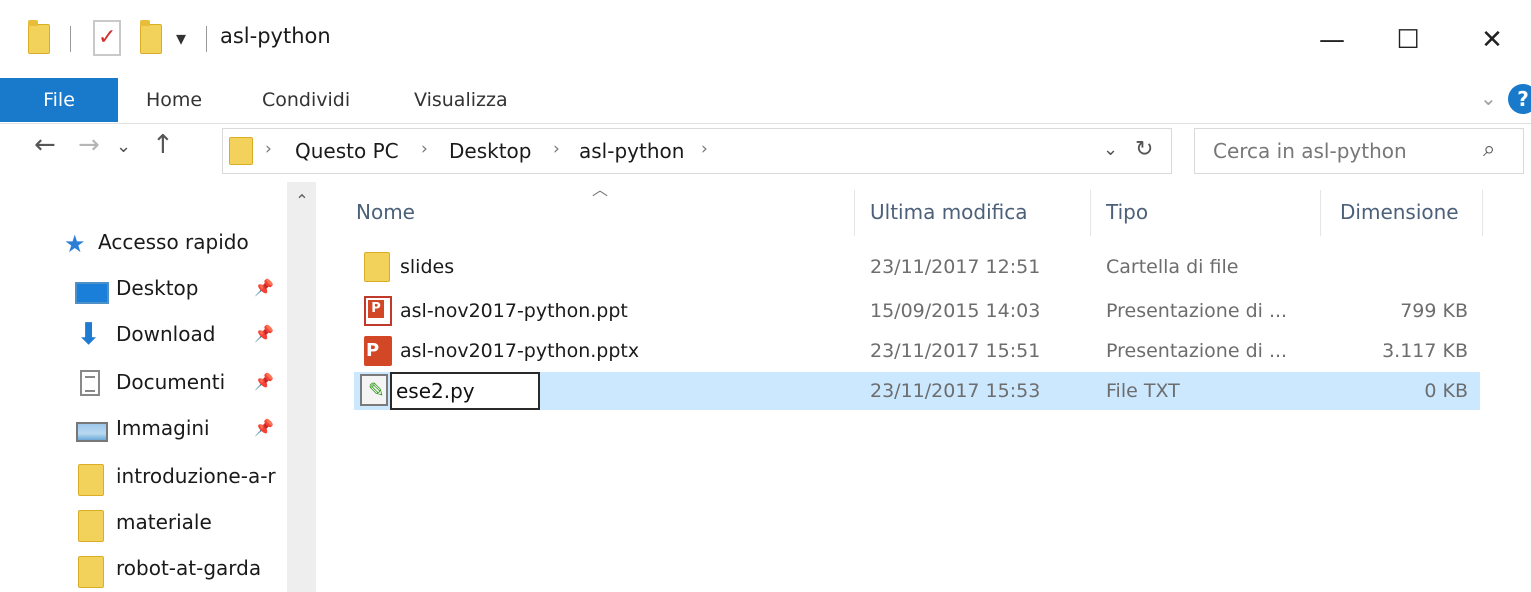  I want to click on table-row: slides 23/11/2017 12:51 Cartella di file, so click(917, 267).